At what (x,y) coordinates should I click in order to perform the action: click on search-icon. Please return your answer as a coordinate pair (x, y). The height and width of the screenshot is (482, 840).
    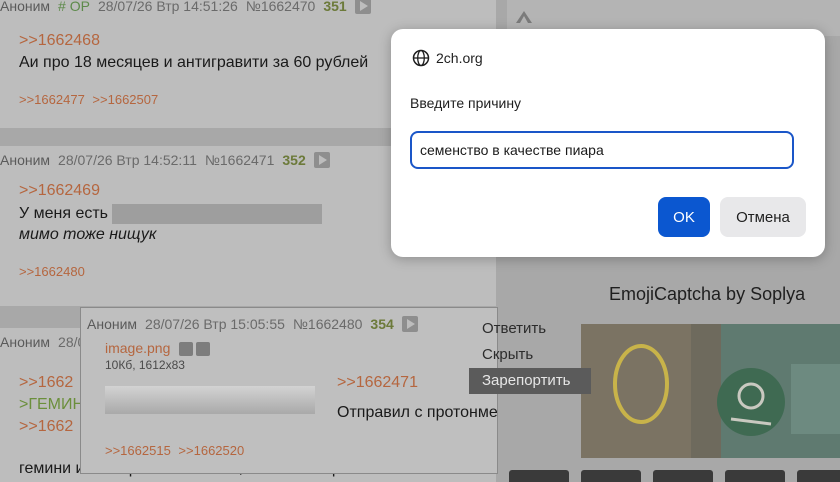
    Looking at the image, I should click on (185, 348).